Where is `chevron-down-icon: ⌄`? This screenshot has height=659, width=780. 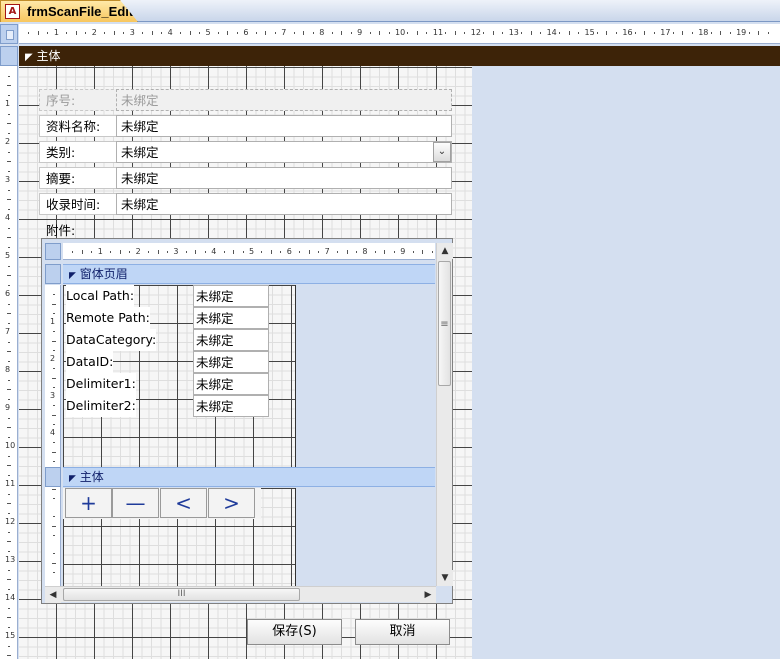 chevron-down-icon: ⌄ is located at coordinates (442, 152).